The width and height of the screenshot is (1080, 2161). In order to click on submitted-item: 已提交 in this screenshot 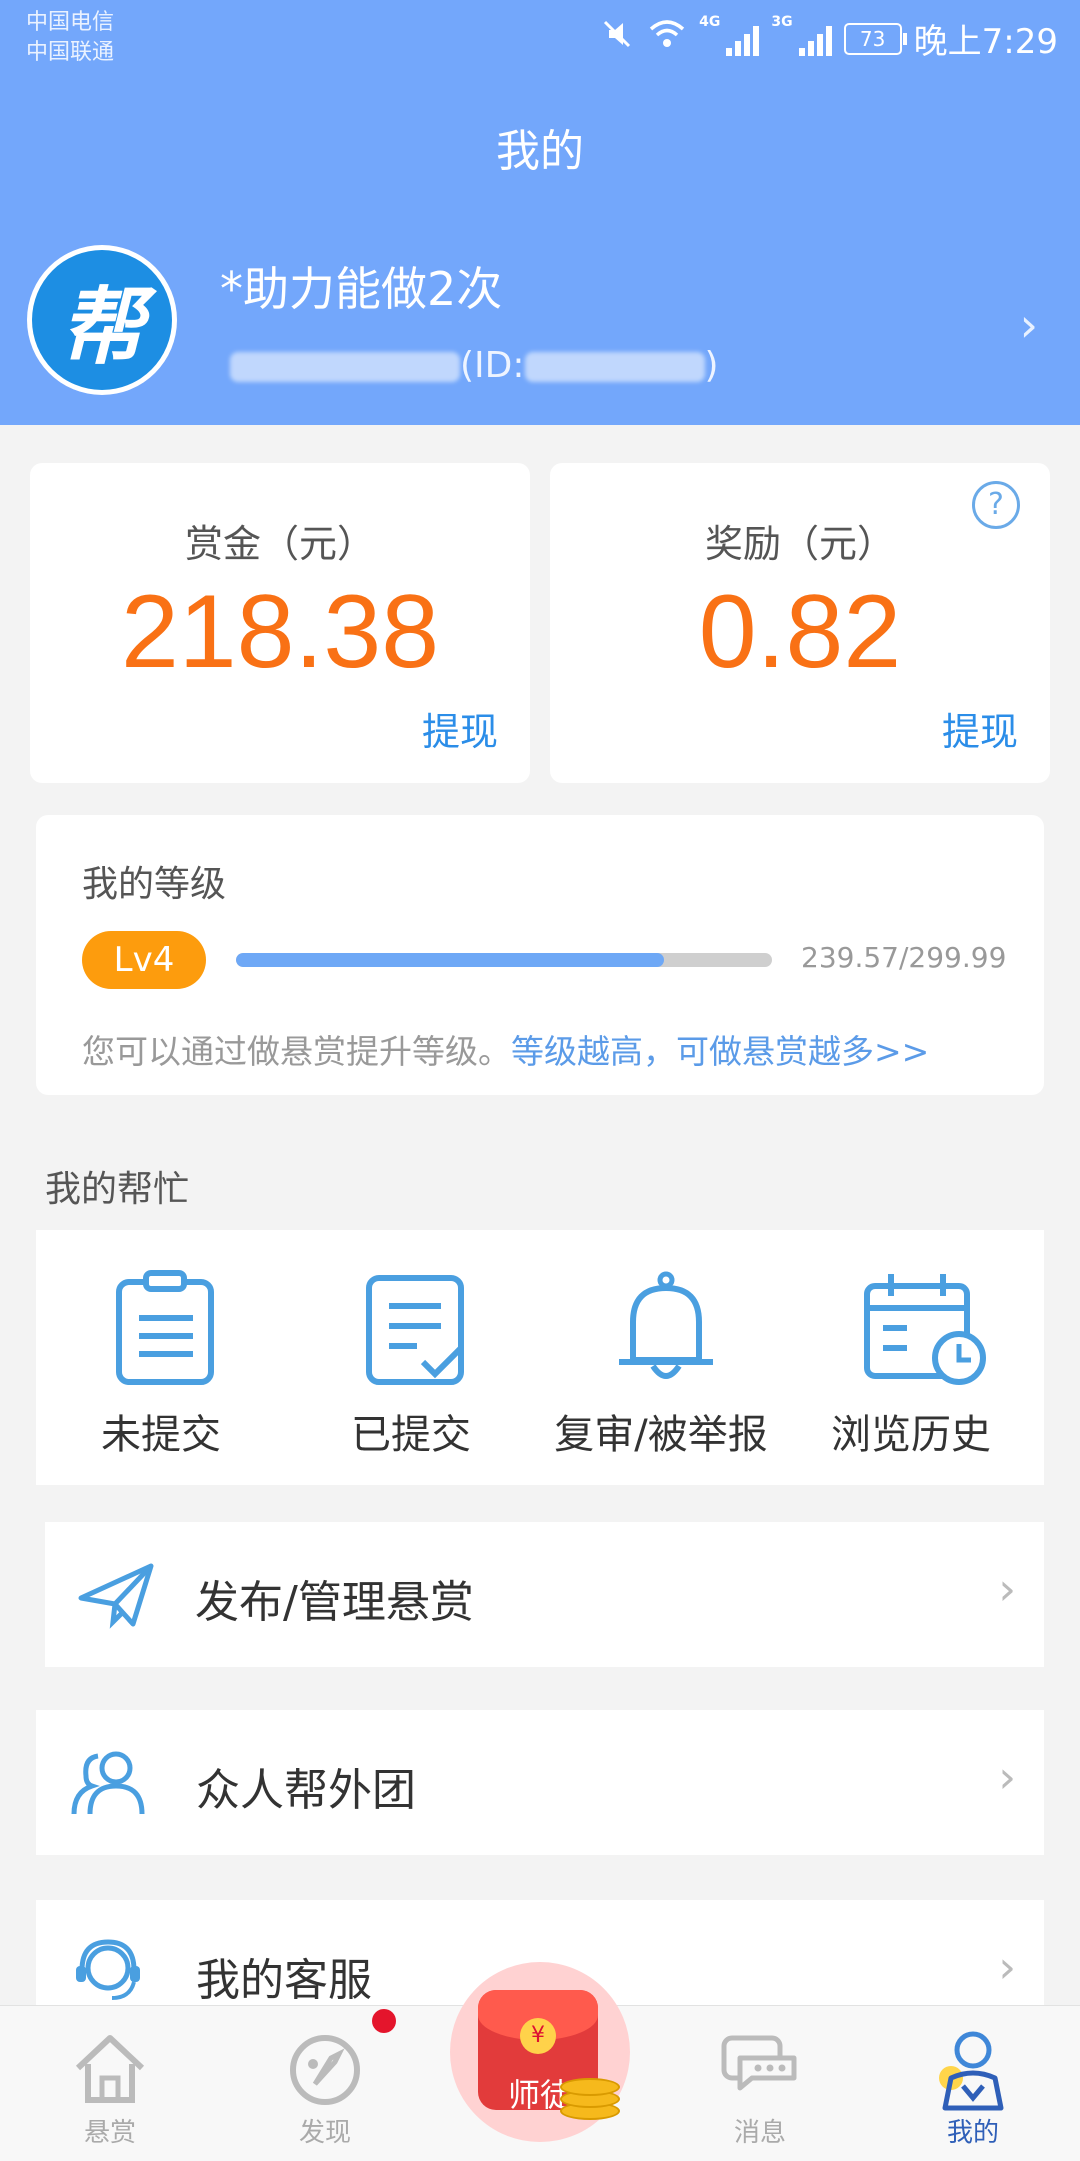, I will do `click(411, 1357)`.